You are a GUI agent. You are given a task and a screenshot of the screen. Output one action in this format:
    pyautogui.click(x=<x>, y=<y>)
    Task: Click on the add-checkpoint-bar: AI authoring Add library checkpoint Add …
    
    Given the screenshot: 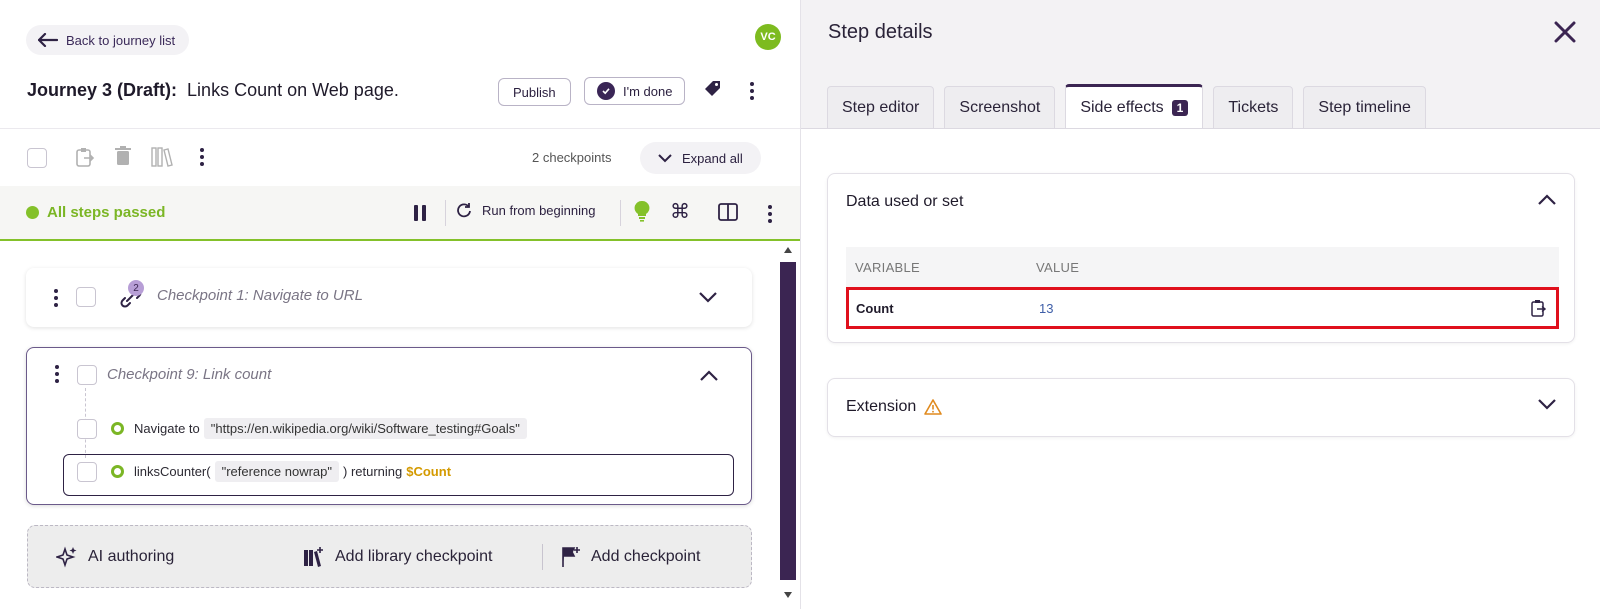 What is the action you would take?
    pyautogui.click(x=389, y=556)
    